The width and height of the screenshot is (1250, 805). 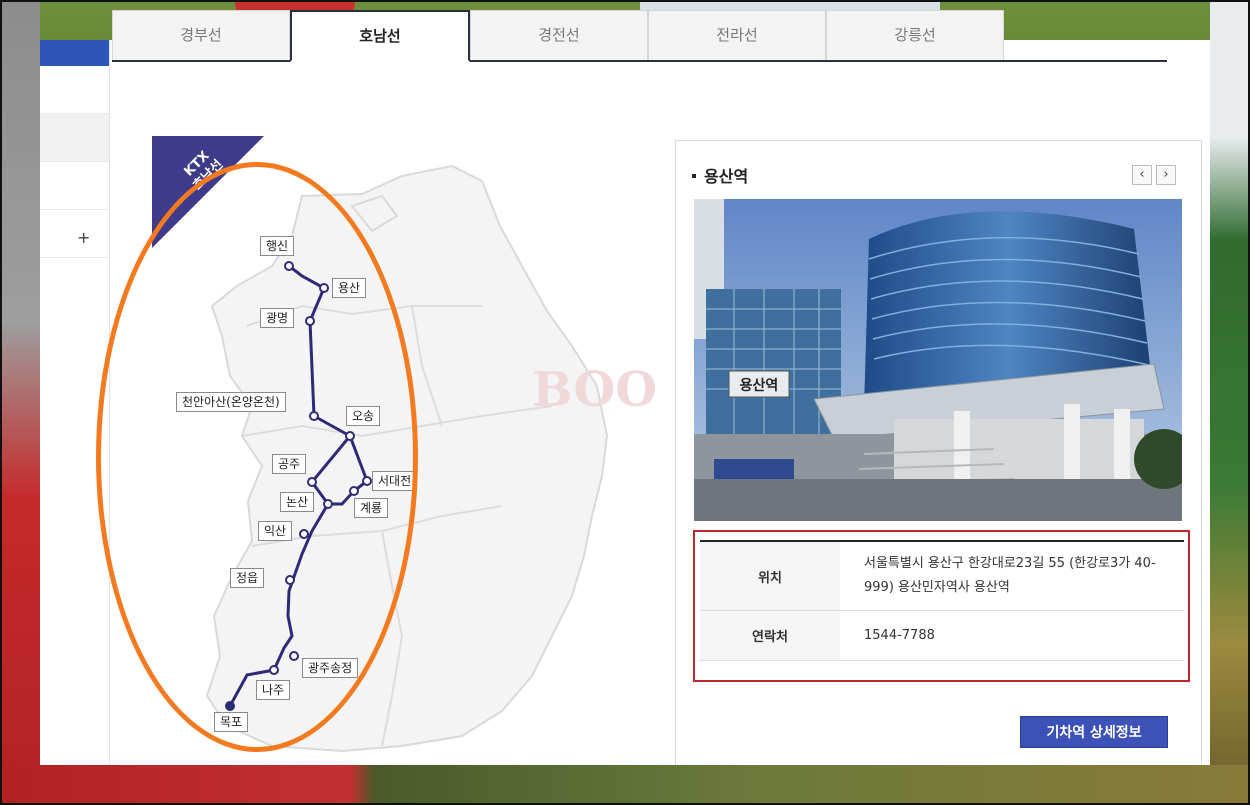 What do you see at coordinates (594, 390) in the screenshot?
I see `watermark-text: BOO` at bounding box center [594, 390].